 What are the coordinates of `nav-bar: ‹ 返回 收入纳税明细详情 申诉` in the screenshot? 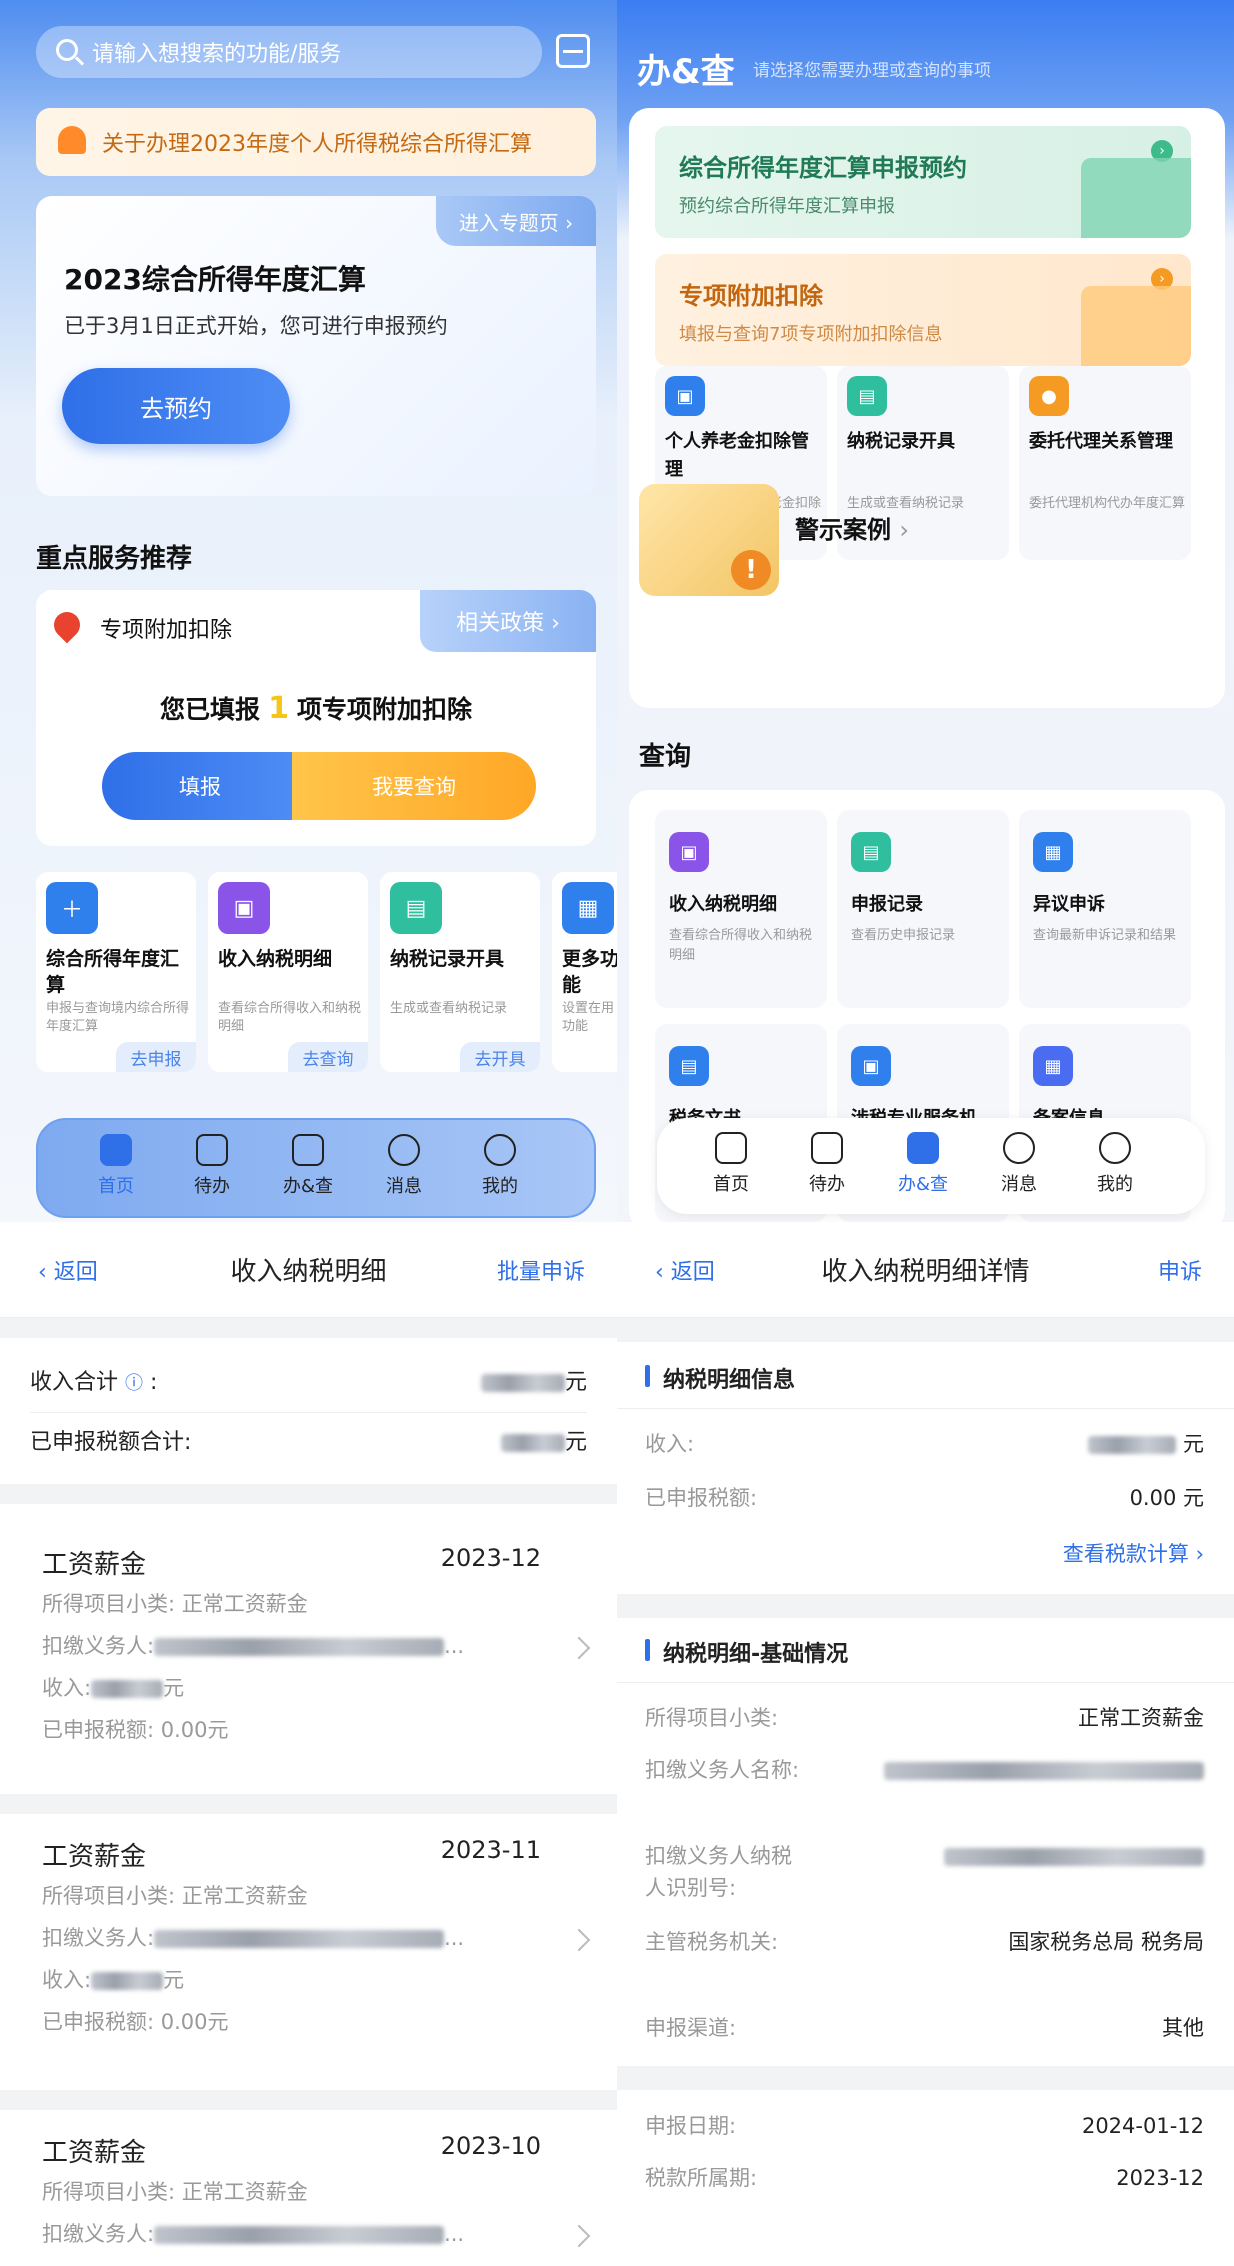 It's located at (925, 1270).